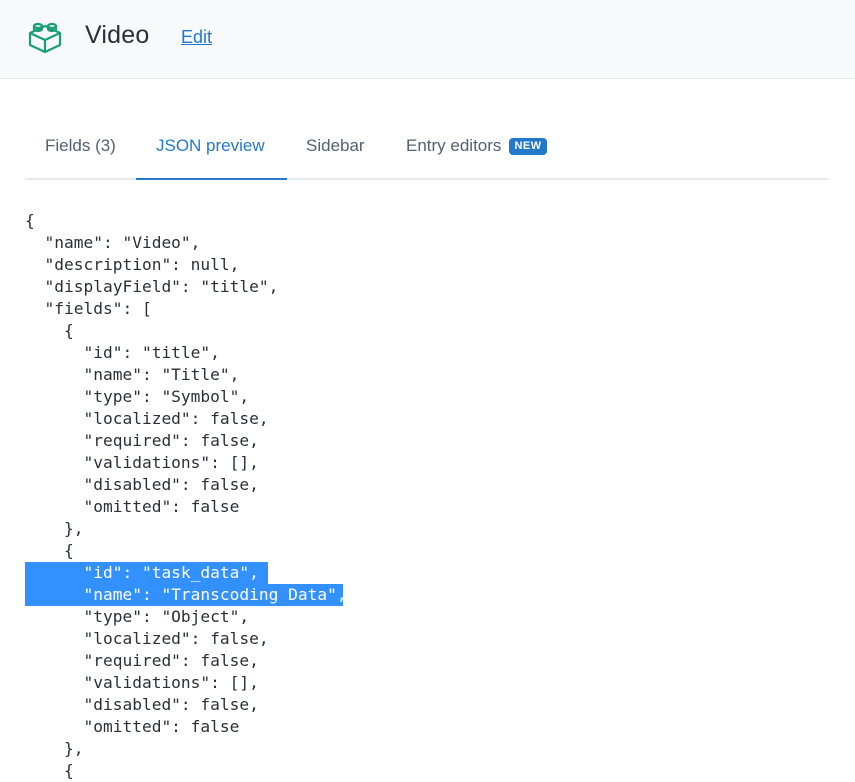  I want to click on json-line: "type": "Symbol",, so click(137, 396).